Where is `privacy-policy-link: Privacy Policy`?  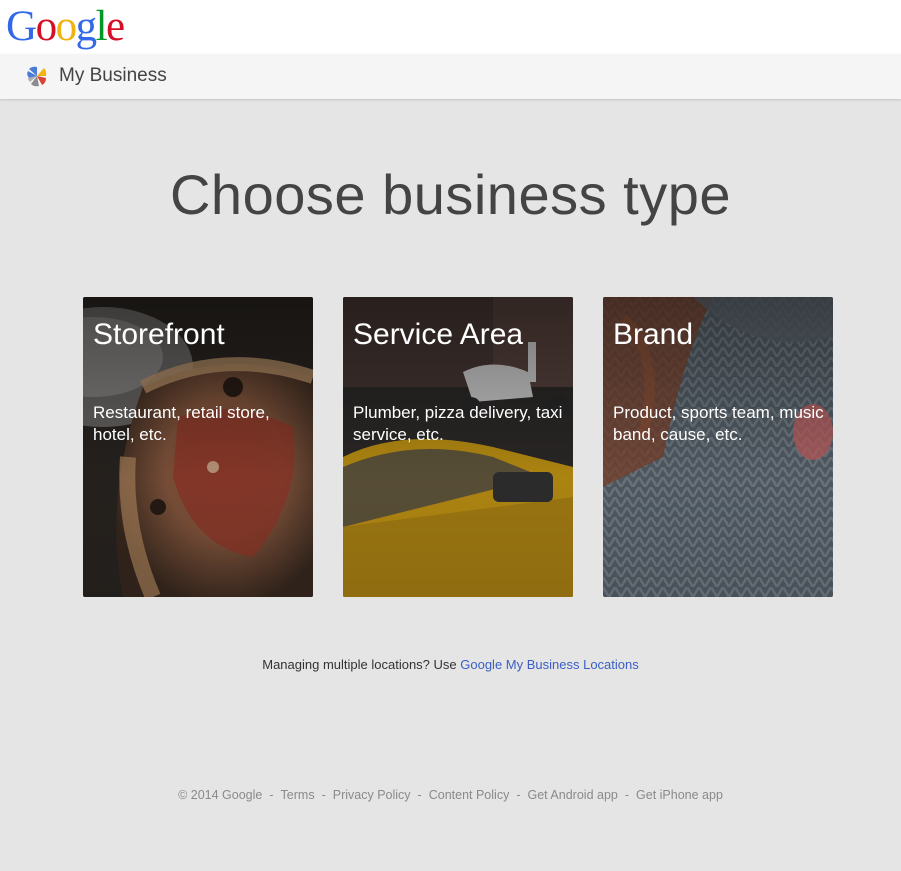 privacy-policy-link: Privacy Policy is located at coordinates (372, 795).